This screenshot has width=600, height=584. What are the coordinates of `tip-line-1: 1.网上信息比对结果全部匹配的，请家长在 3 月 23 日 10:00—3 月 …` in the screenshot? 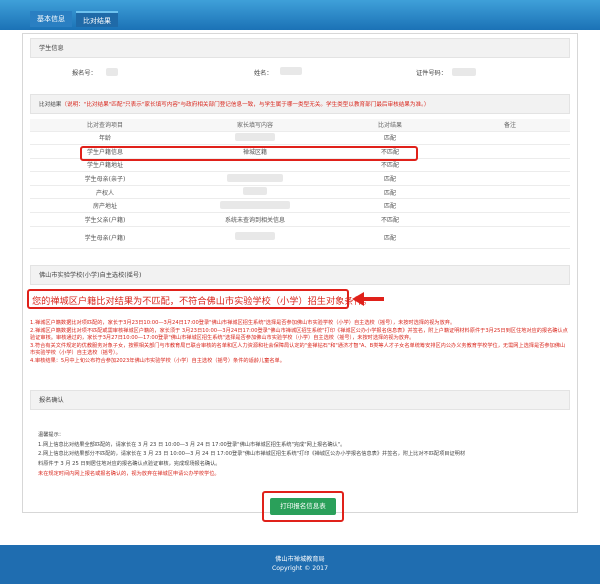 It's located at (192, 444).